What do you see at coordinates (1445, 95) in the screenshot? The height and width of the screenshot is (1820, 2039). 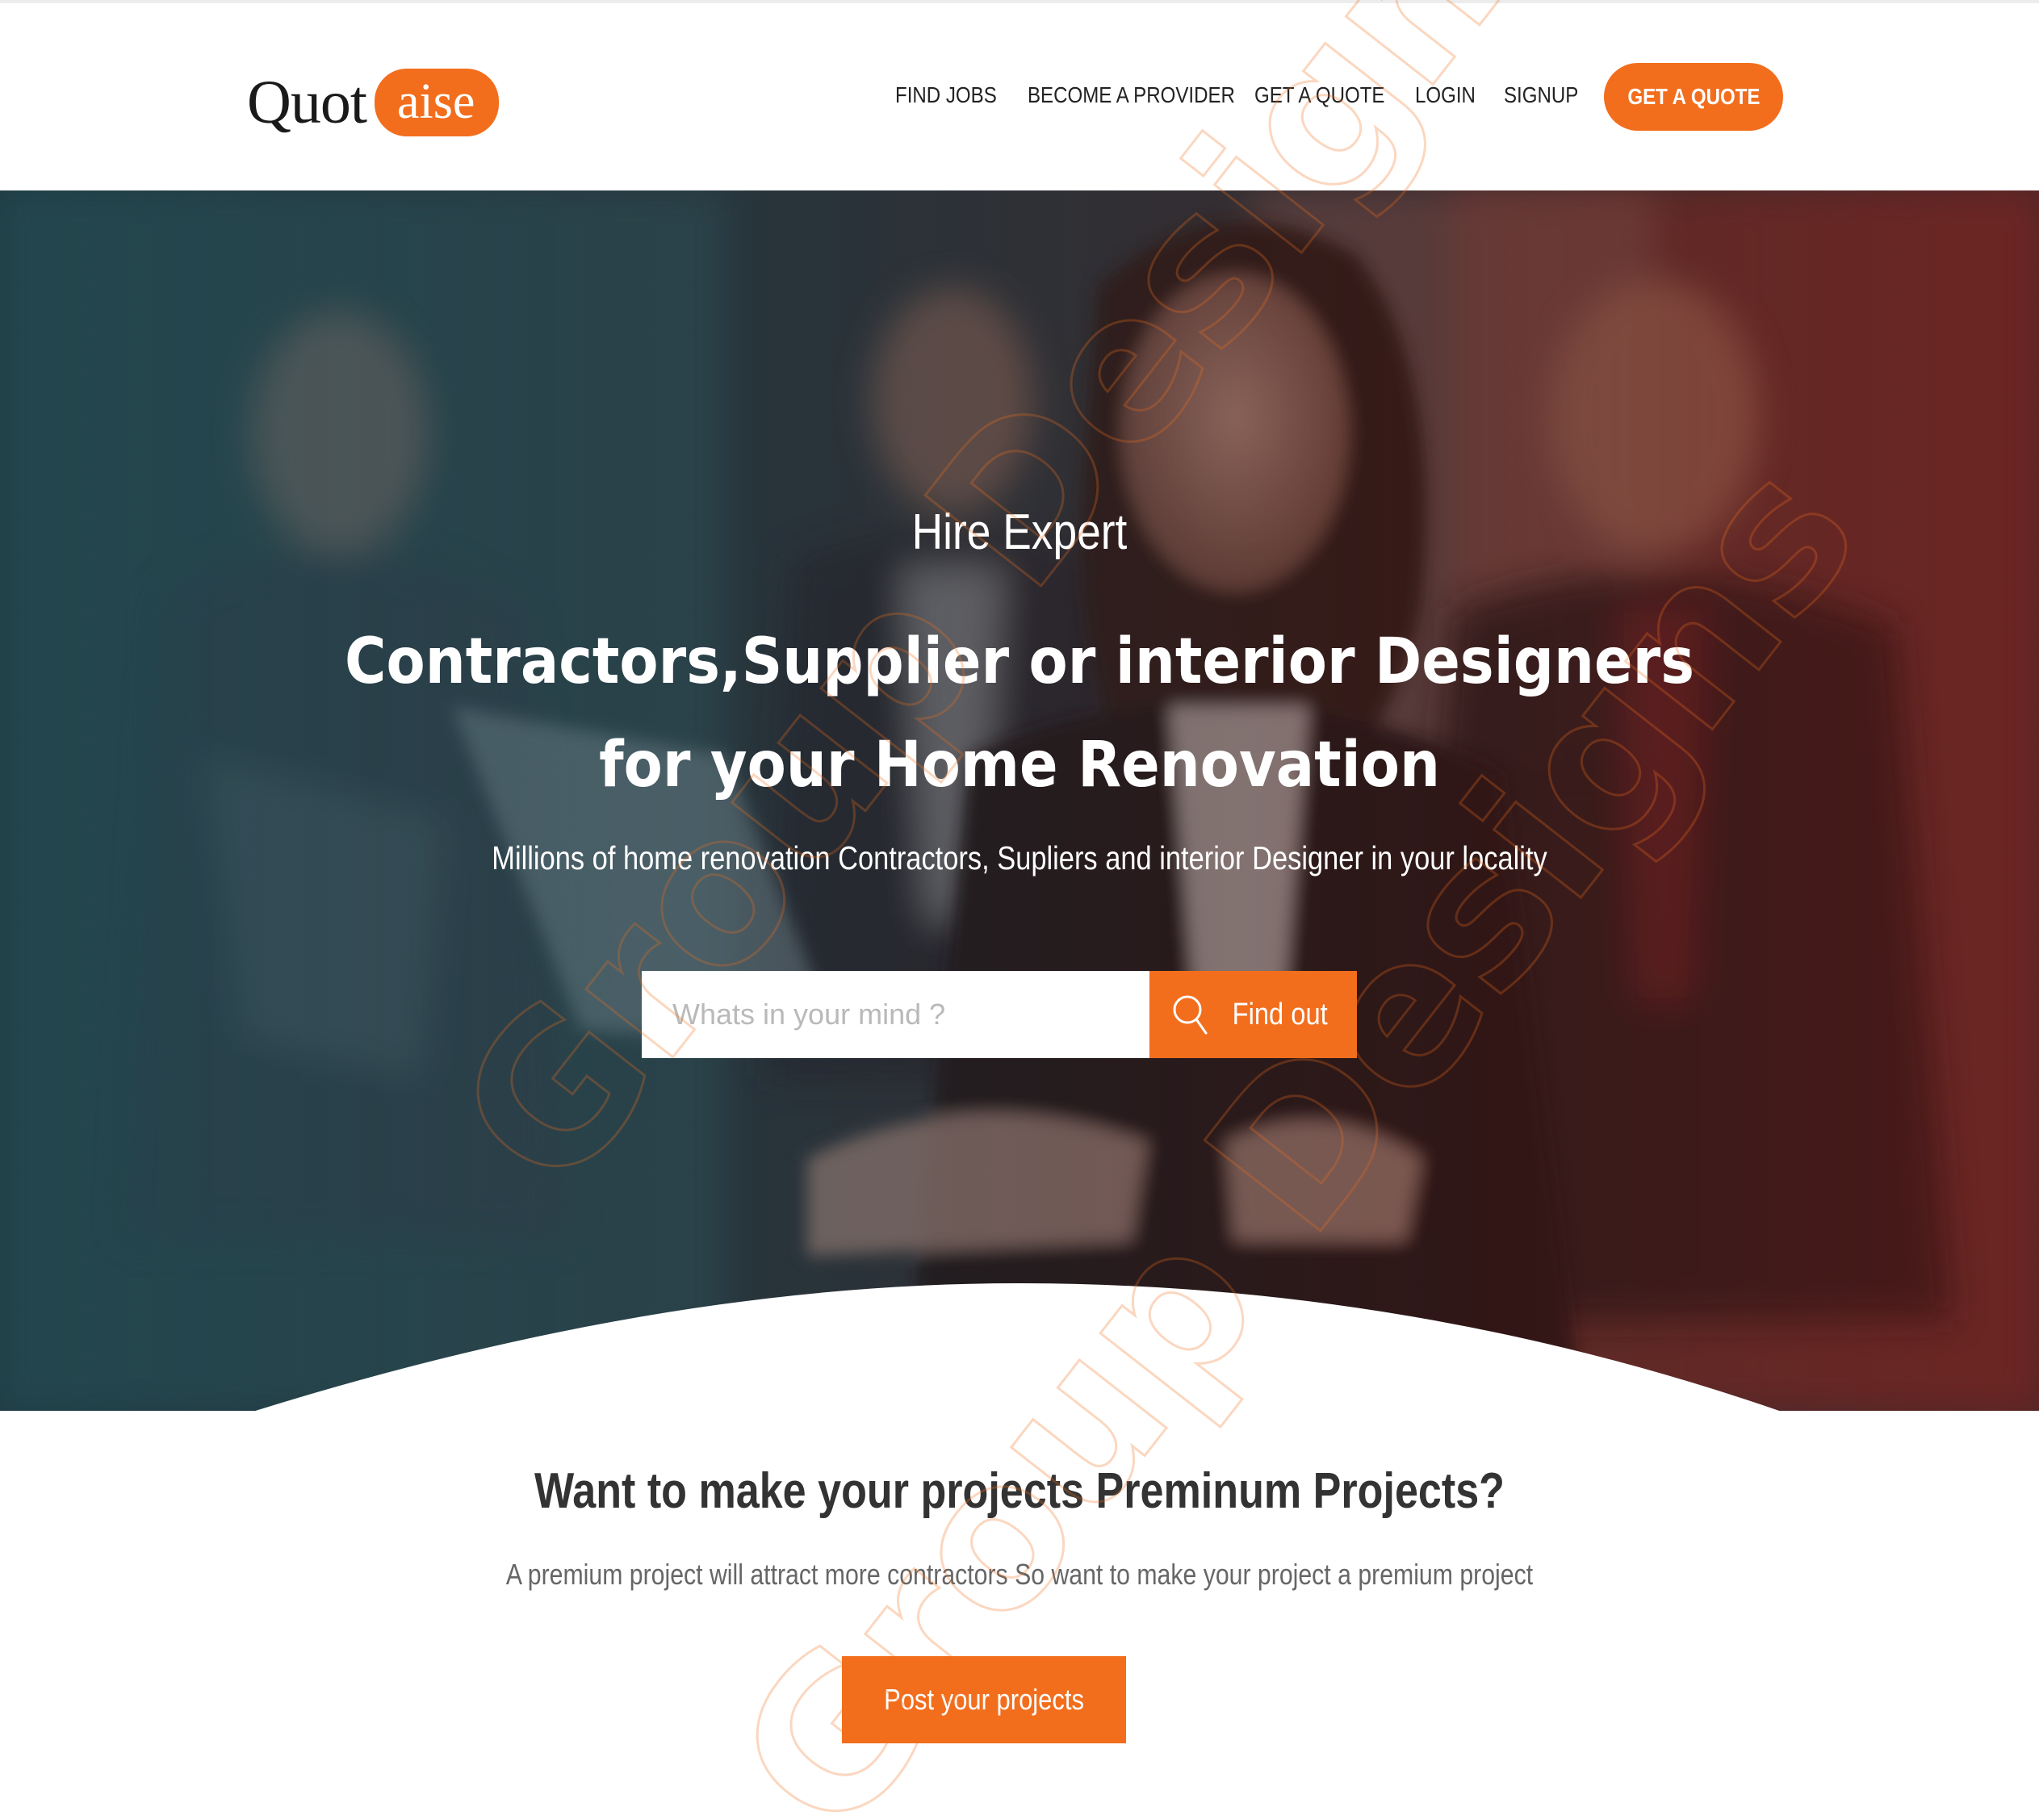 I see `nav-login: LOGIN` at bounding box center [1445, 95].